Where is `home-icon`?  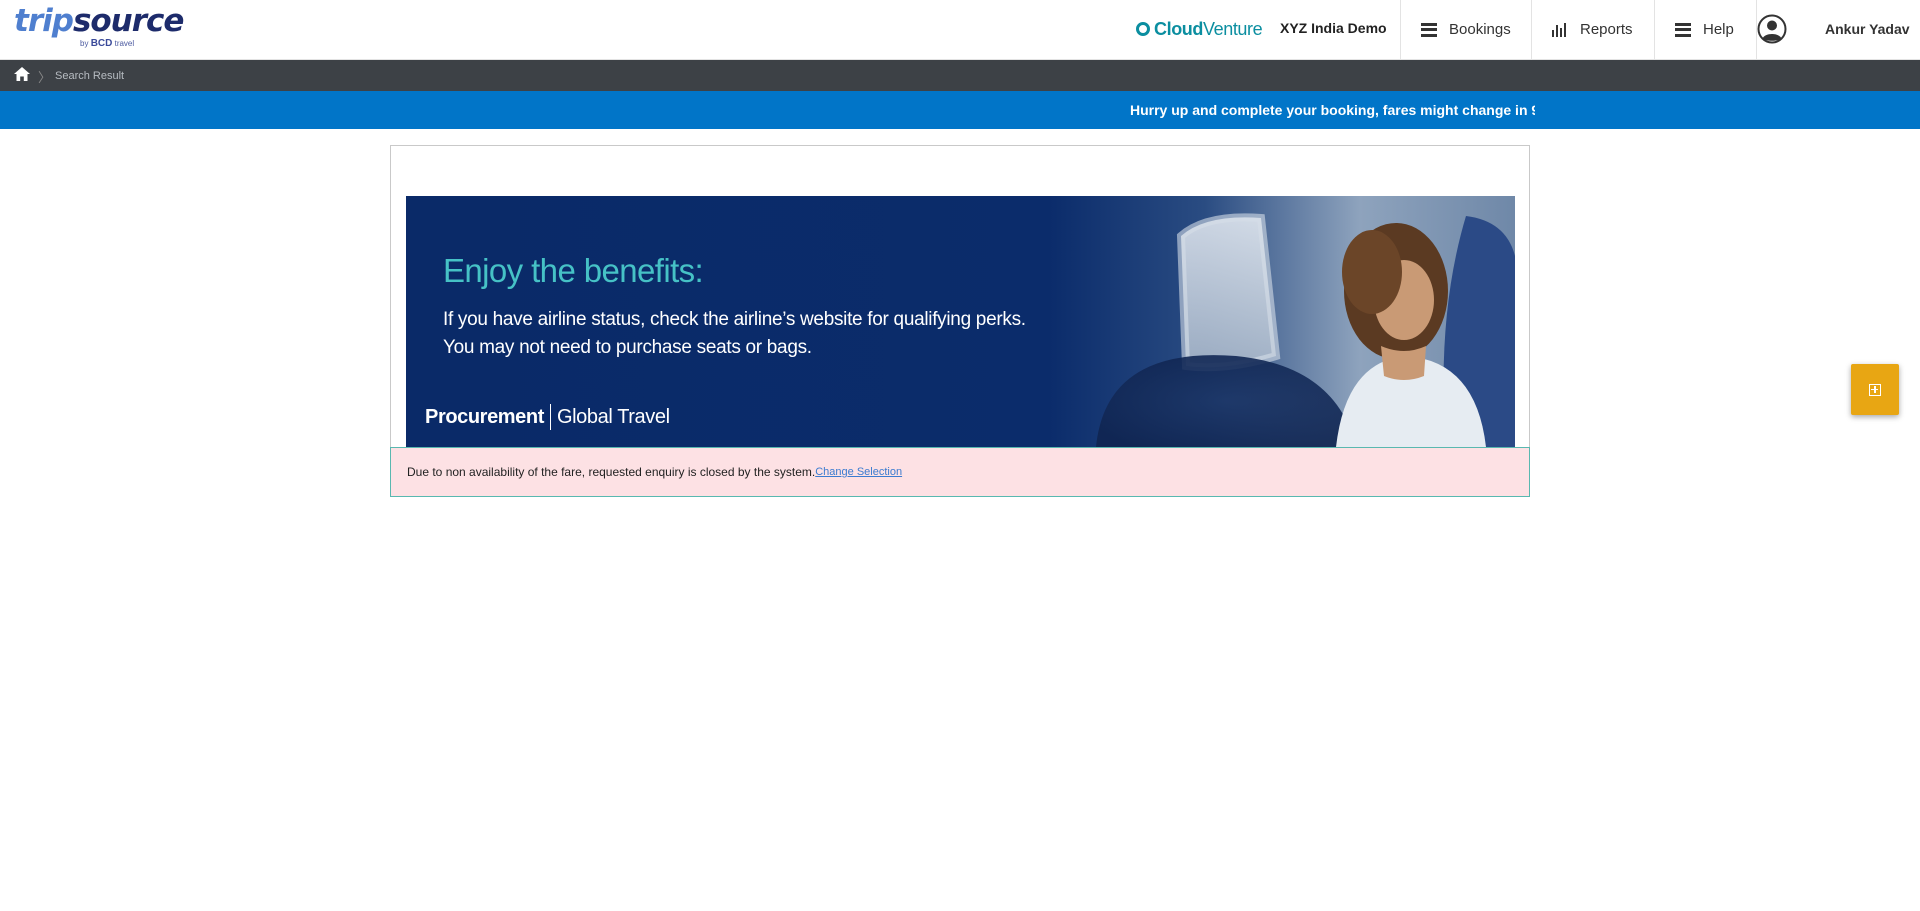 home-icon is located at coordinates (22, 74).